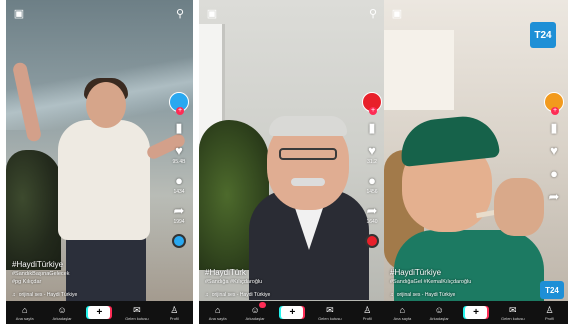 The height and width of the screenshot is (324, 568). I want to click on caption-line: #SandıkBaşınaGelecek, so click(41, 274).